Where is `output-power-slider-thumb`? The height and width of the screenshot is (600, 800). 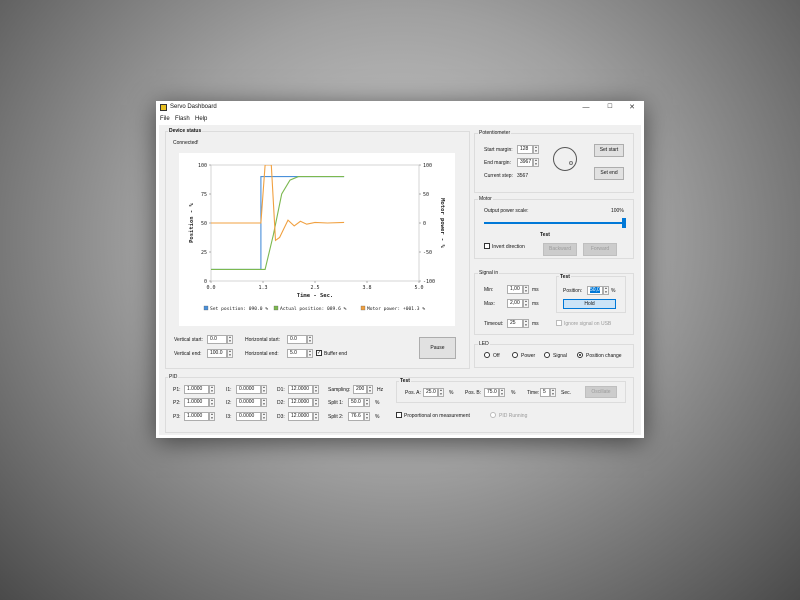
output-power-slider-thumb is located at coordinates (624, 223).